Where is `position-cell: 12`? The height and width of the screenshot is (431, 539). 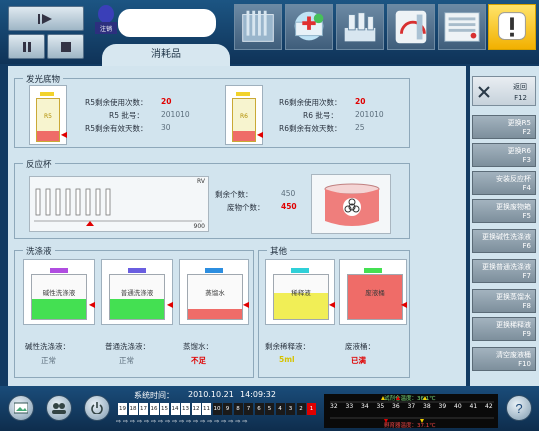 position-cell: 12 is located at coordinates (196, 409).